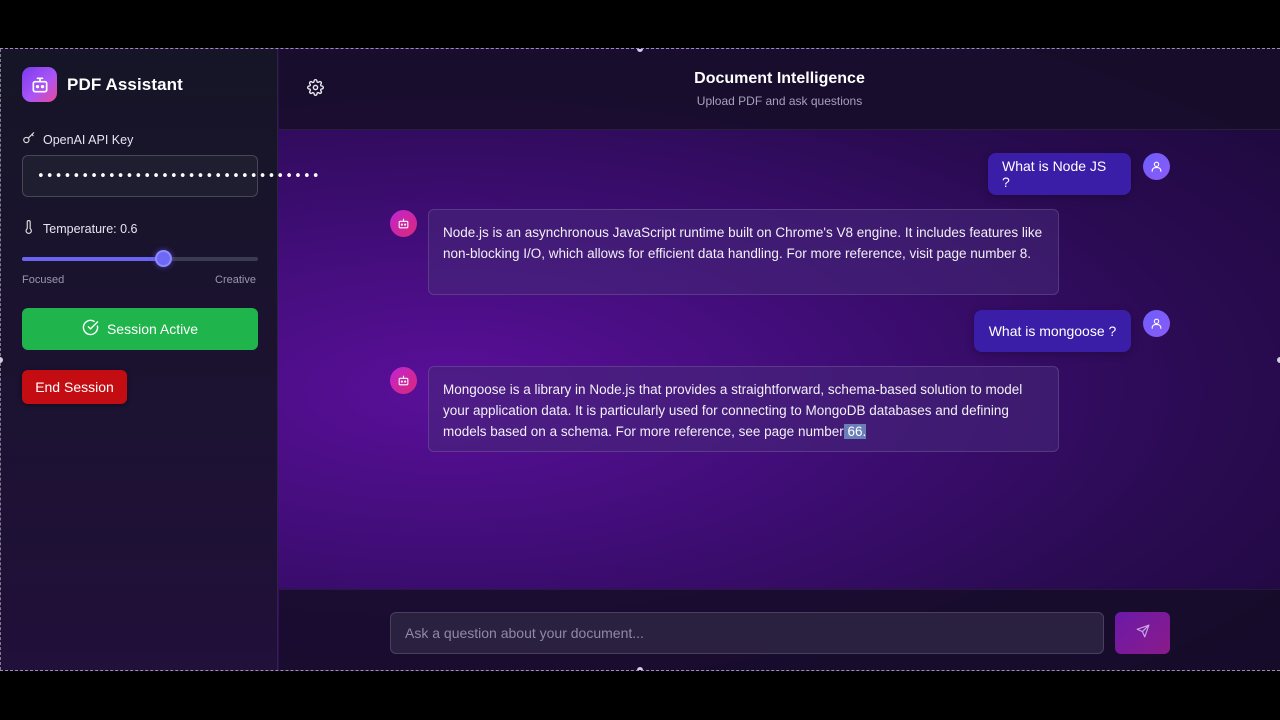 This screenshot has width=1280, height=720. What do you see at coordinates (855, 431) in the screenshot?
I see `selected-text: 66.` at bounding box center [855, 431].